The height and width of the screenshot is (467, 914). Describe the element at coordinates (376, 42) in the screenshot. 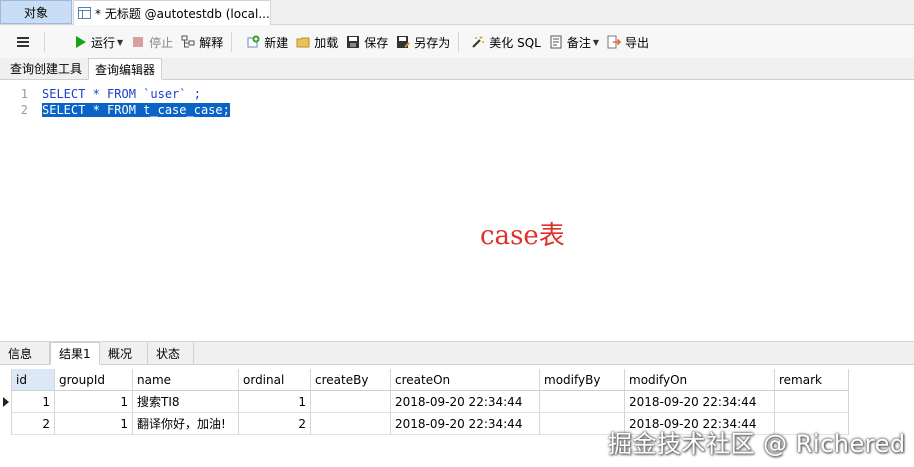

I see `save-label: 保存` at that location.